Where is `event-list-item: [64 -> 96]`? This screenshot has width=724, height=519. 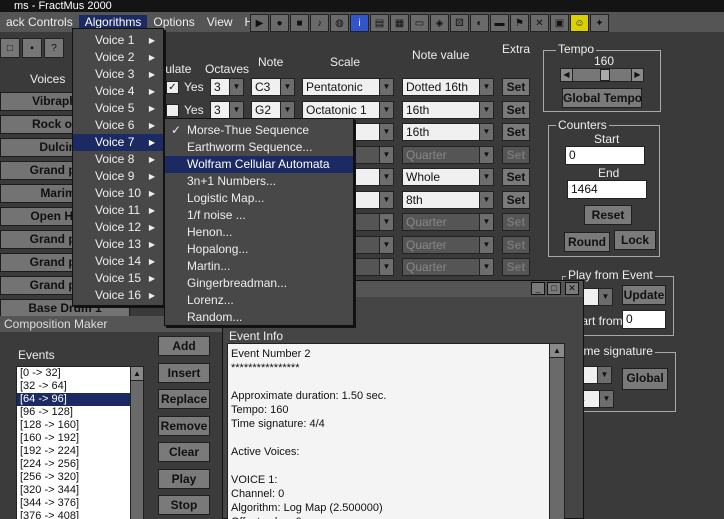
event-list-item: [64 -> 96] is located at coordinates (76, 399).